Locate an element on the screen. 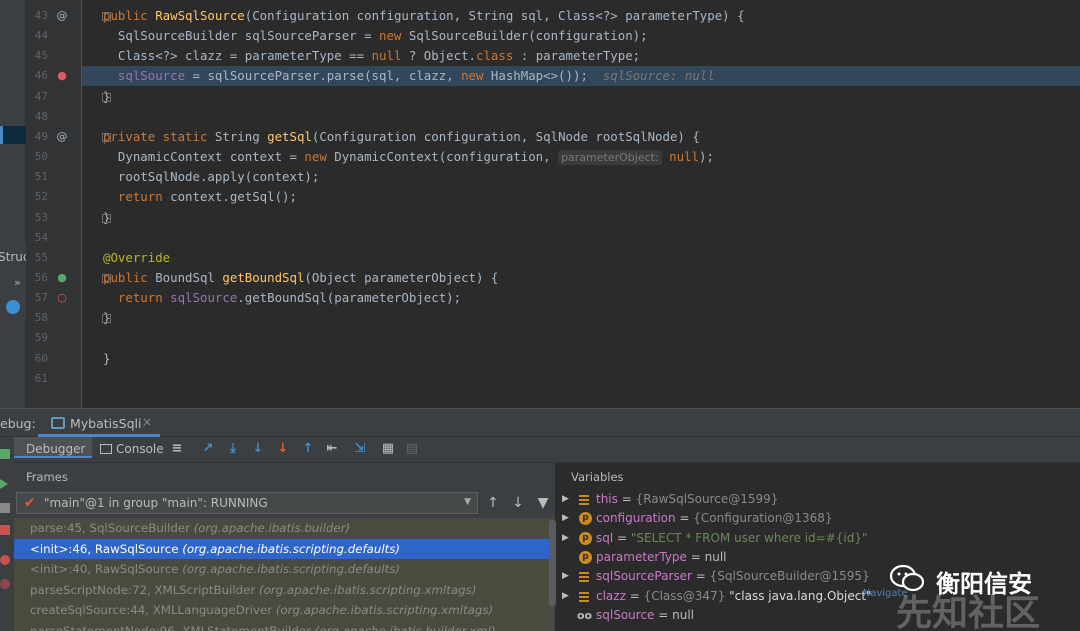 Image resolution: width=1080 pixels, height=631 pixels. debug-side-actions is located at coordinates (6, 534).